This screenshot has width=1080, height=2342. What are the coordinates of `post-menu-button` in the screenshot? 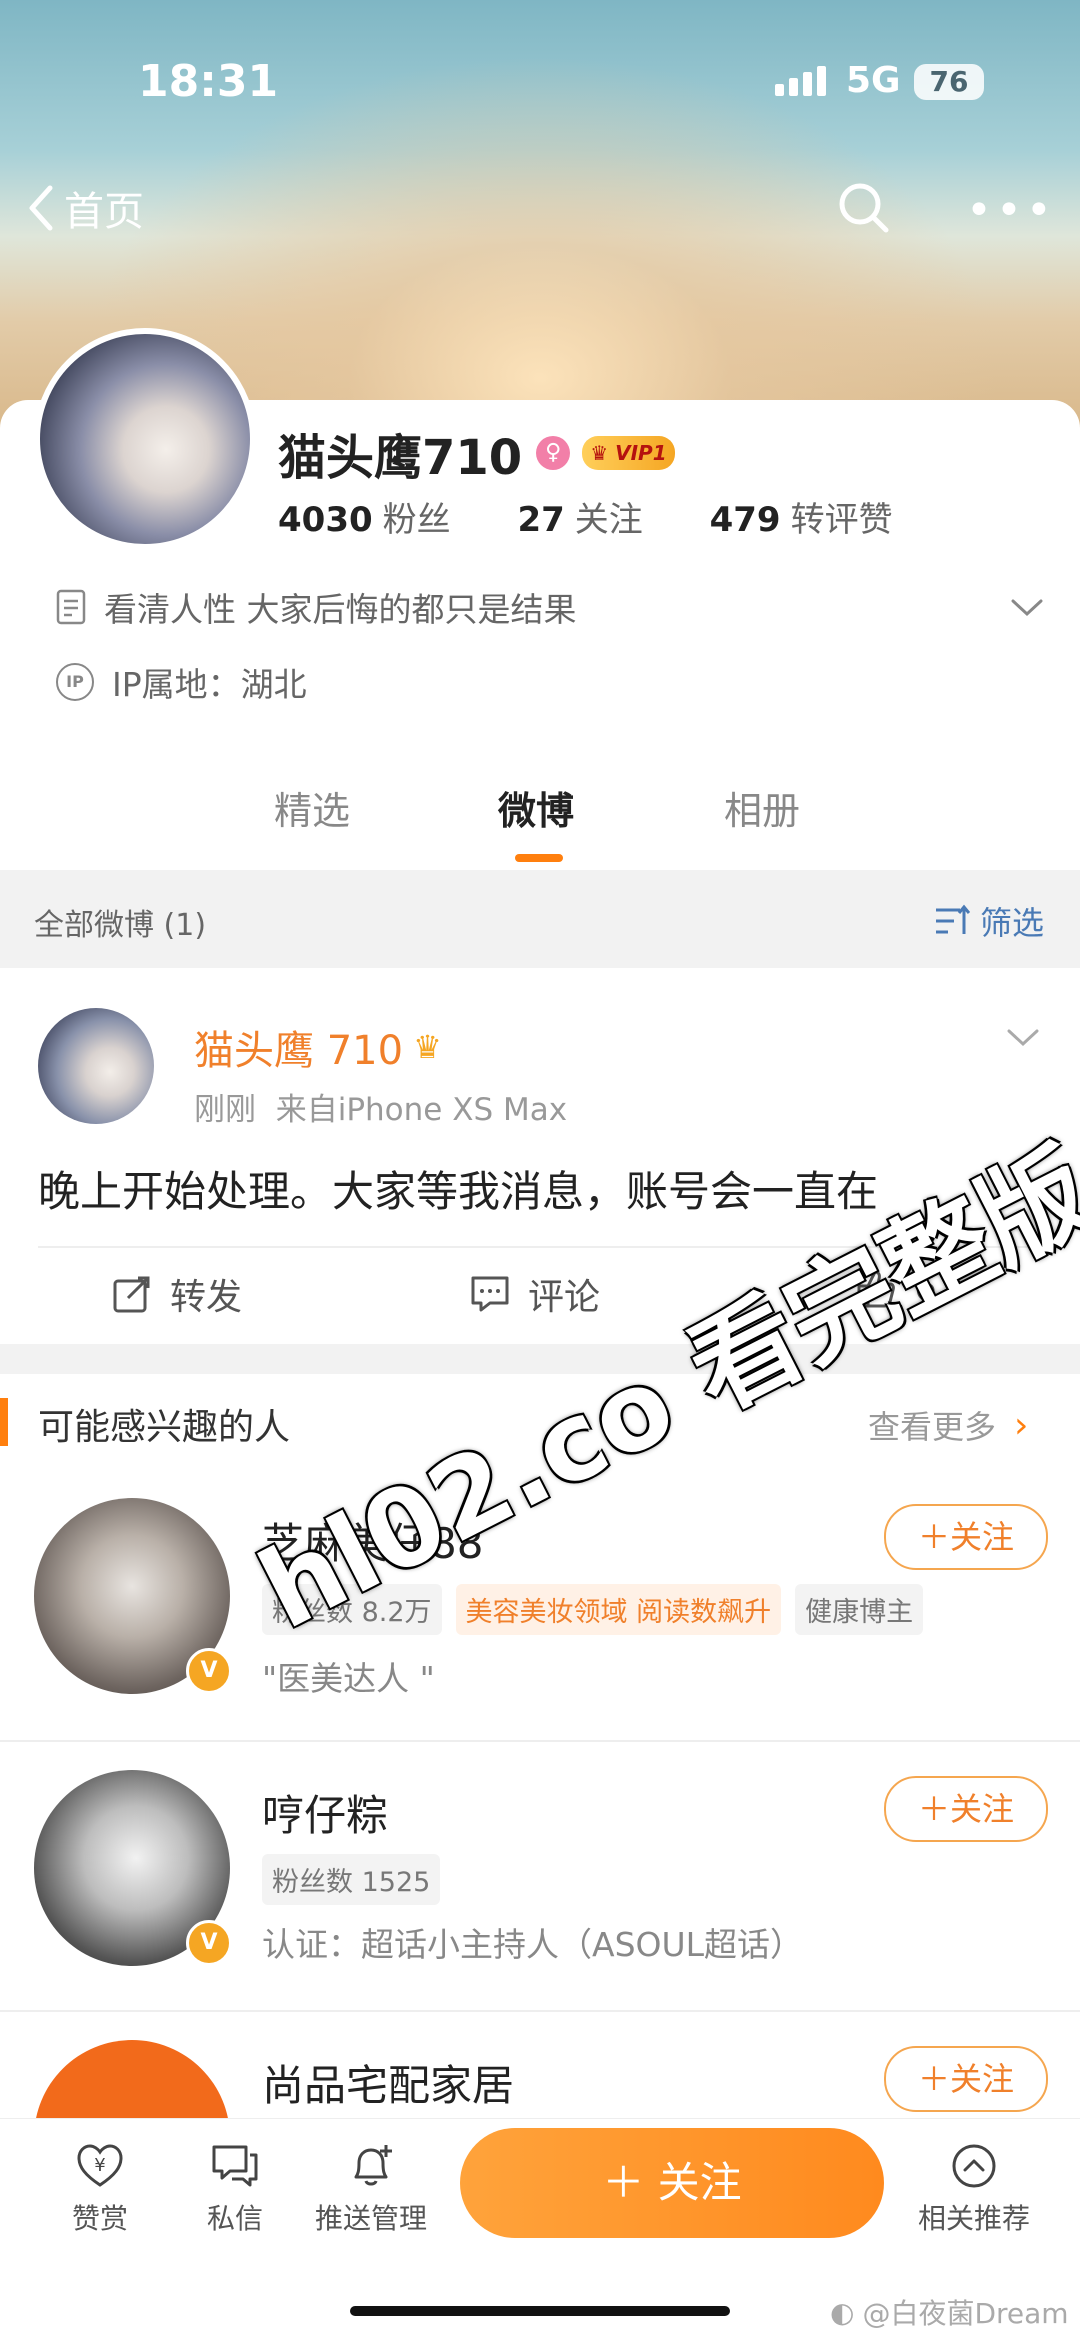 It's located at (1023, 1040).